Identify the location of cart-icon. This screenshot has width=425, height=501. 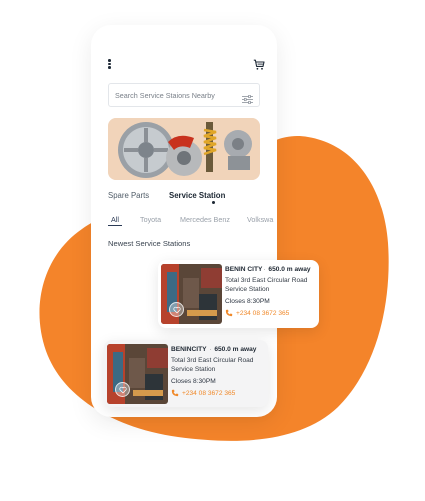
(259, 64).